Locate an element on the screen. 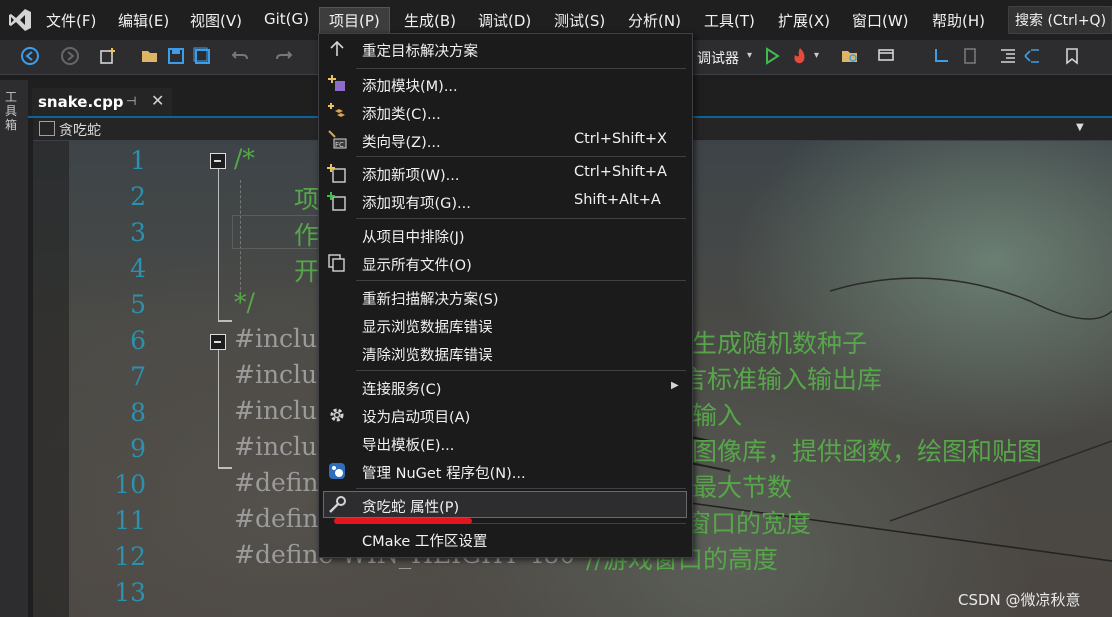  menu-item-cmake-settings: CMake 工作区设置 is located at coordinates (424, 540).